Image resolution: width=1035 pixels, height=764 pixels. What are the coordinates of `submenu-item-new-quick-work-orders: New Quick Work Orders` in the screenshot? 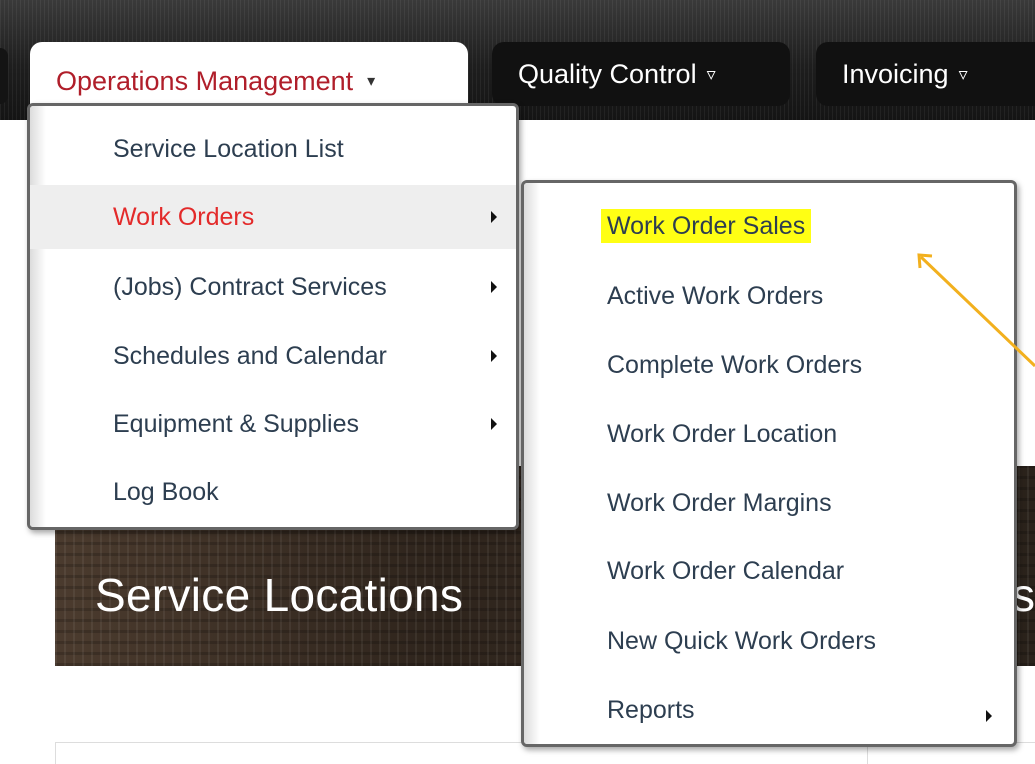 It's located at (741, 641).